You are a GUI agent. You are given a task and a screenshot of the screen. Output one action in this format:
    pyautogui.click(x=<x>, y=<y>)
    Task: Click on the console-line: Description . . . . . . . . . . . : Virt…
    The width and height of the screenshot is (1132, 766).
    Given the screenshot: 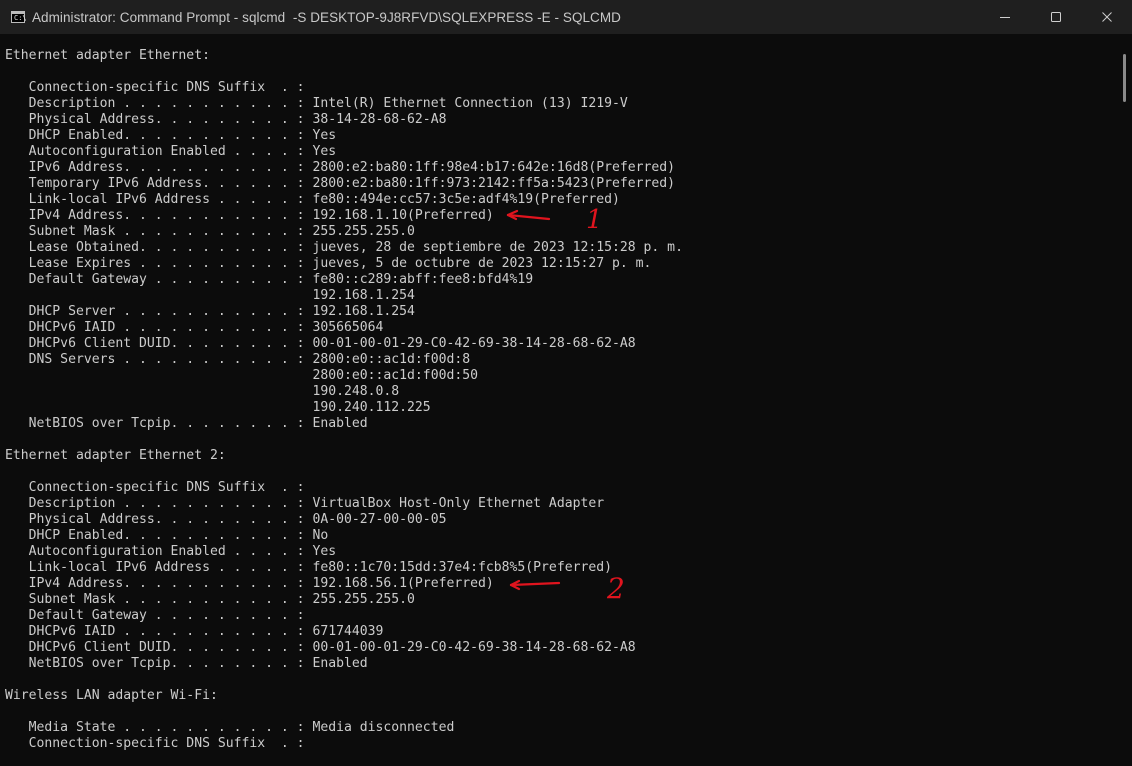 What is the action you would take?
    pyautogui.click(x=305, y=503)
    